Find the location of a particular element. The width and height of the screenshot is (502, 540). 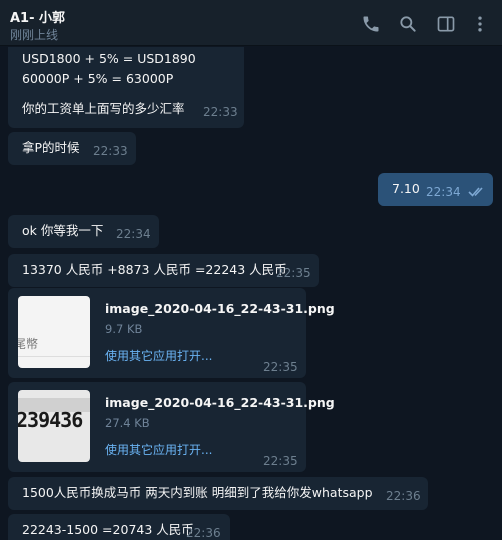

message-text: 拿P的时候 is located at coordinates (51, 147).